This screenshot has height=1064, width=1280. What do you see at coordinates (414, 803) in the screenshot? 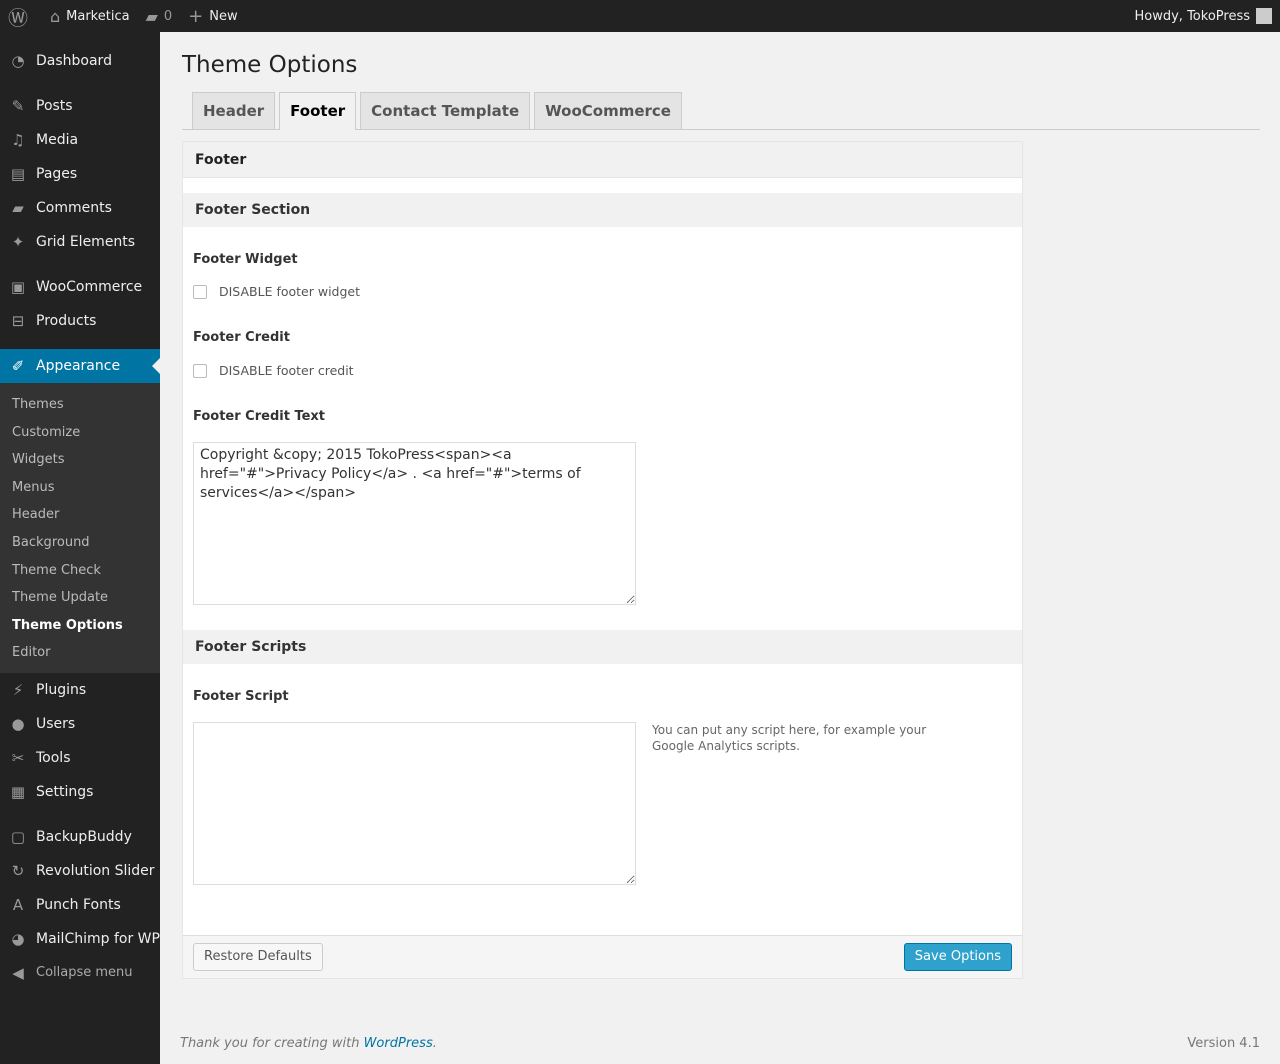
I see `footer-script-input` at bounding box center [414, 803].